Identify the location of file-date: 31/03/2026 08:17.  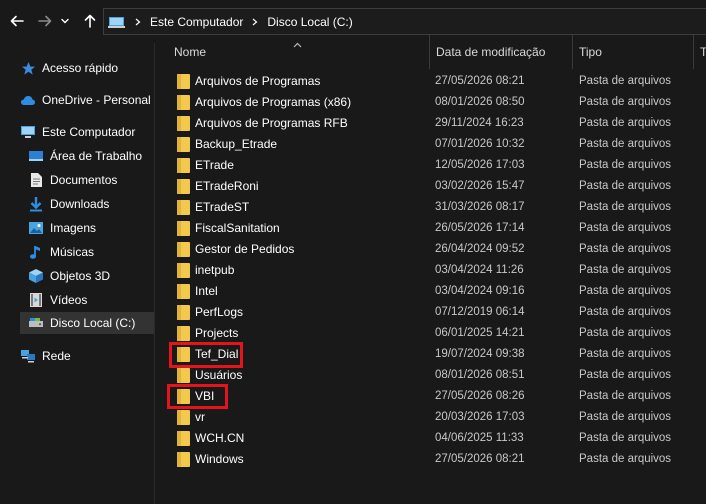
(480, 207).